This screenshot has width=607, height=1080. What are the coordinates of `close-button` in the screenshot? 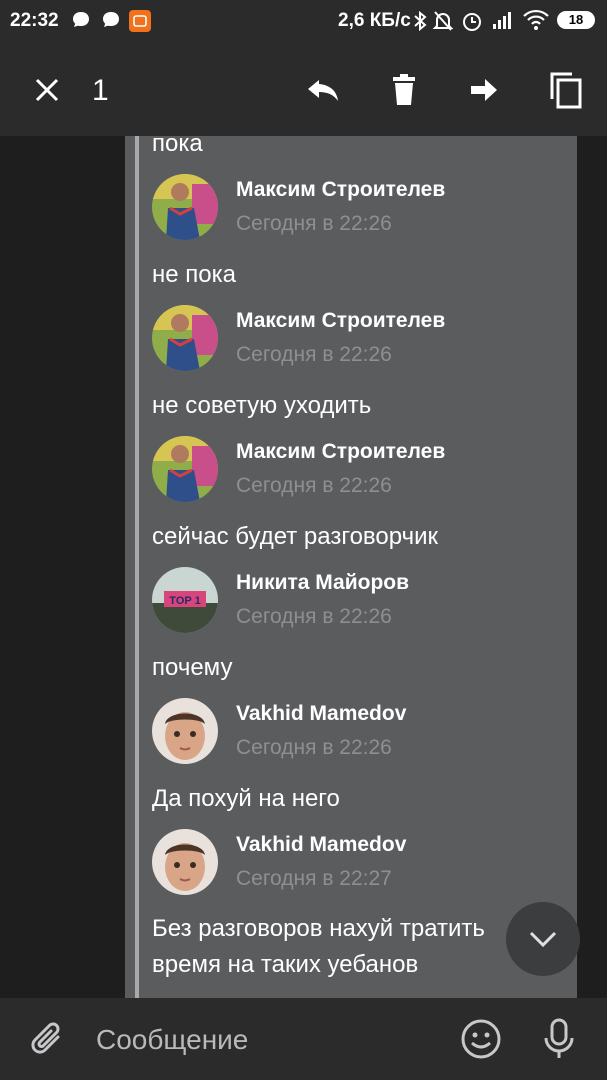 It's located at (47, 90).